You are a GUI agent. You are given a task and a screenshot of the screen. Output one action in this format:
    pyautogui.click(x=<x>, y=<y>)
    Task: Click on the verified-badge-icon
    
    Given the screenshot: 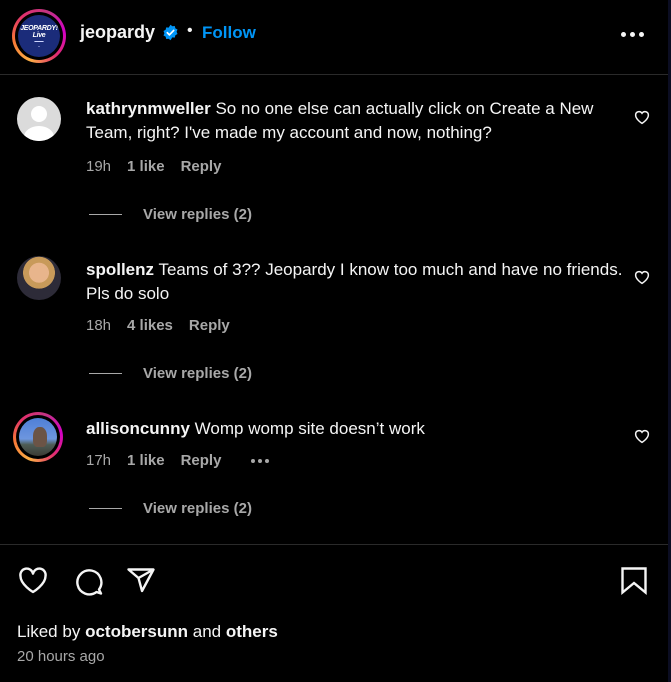 What is the action you would take?
    pyautogui.click(x=170, y=32)
    